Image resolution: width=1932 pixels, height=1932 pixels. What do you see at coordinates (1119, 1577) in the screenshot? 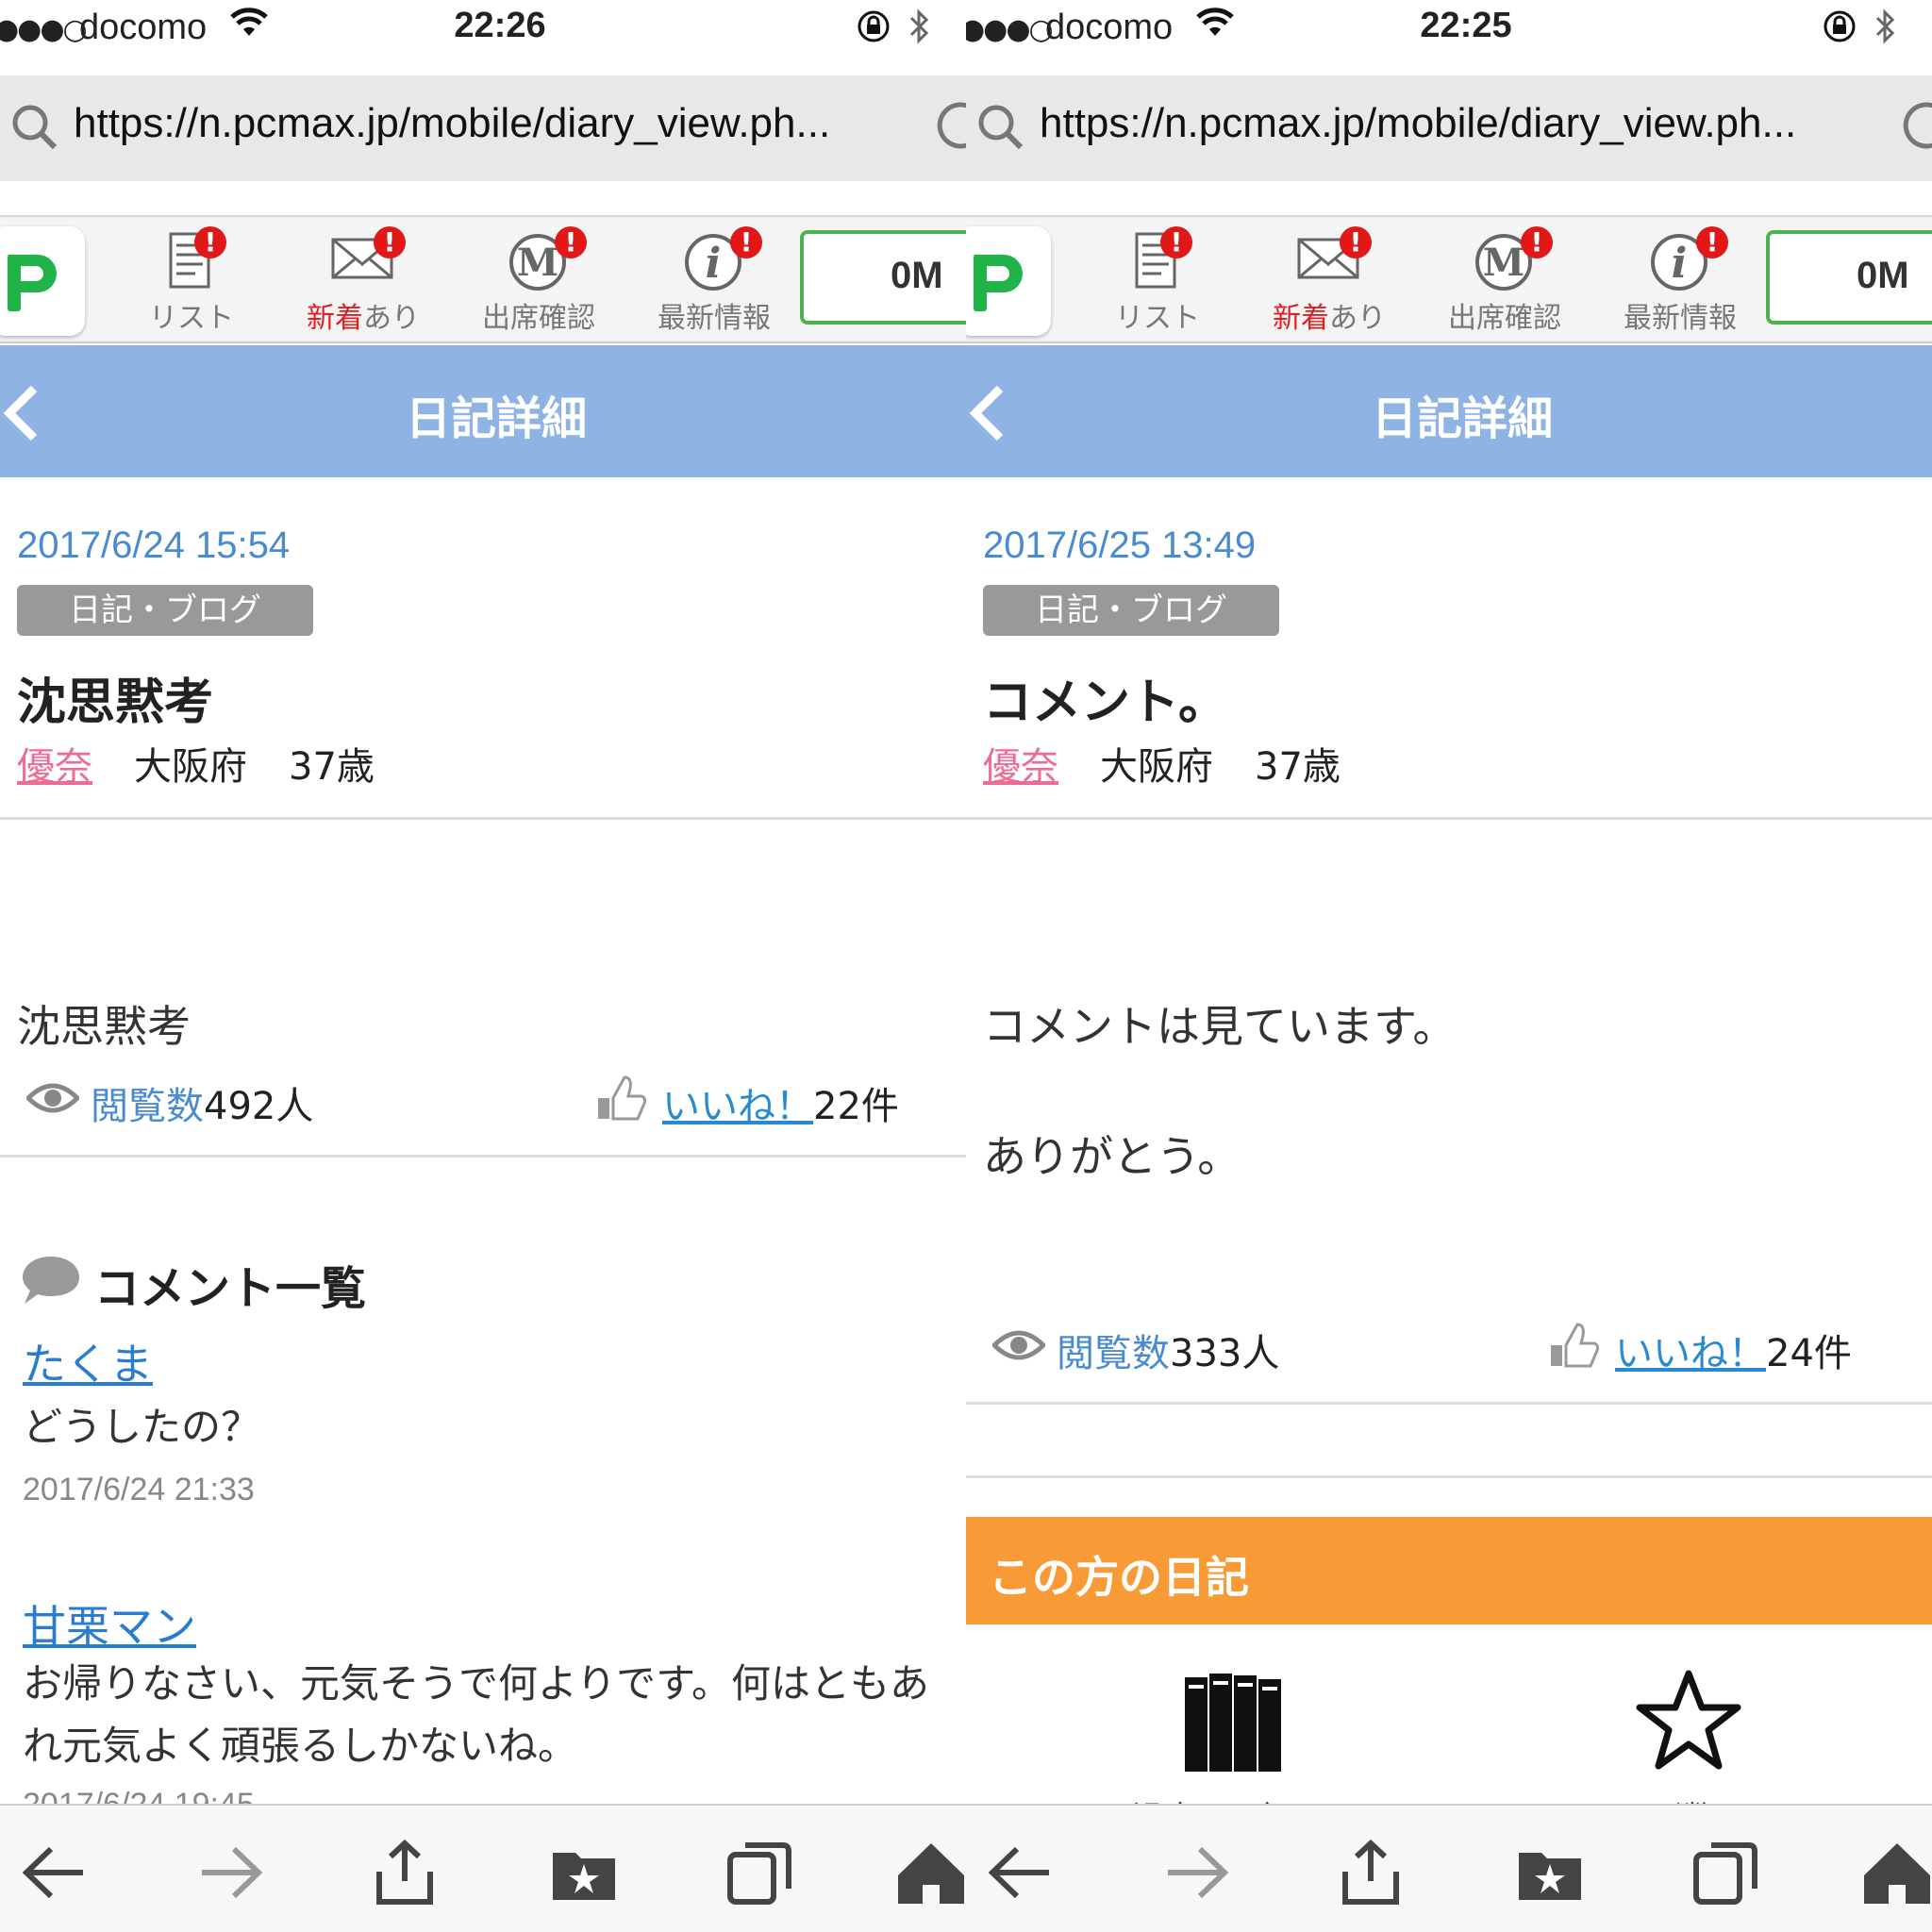
I see `diary-section-title: この方の日記` at bounding box center [1119, 1577].